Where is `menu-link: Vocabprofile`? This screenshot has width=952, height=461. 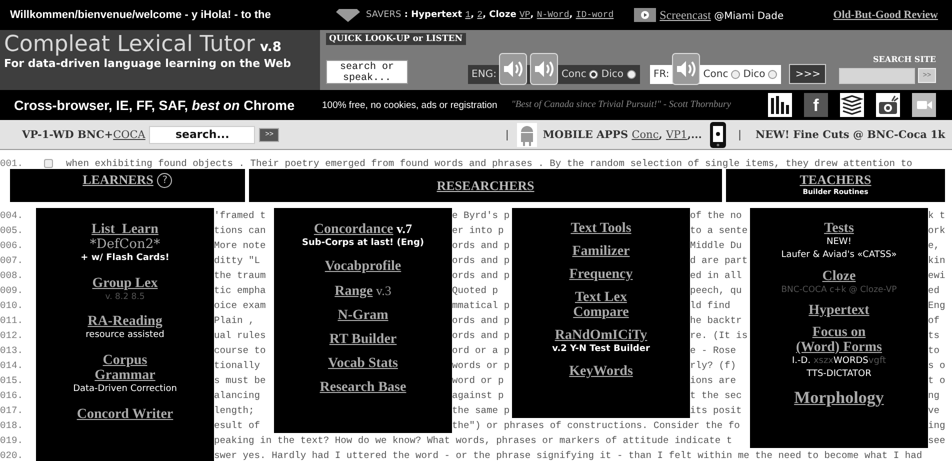 menu-link: Vocabprofile is located at coordinates (363, 266).